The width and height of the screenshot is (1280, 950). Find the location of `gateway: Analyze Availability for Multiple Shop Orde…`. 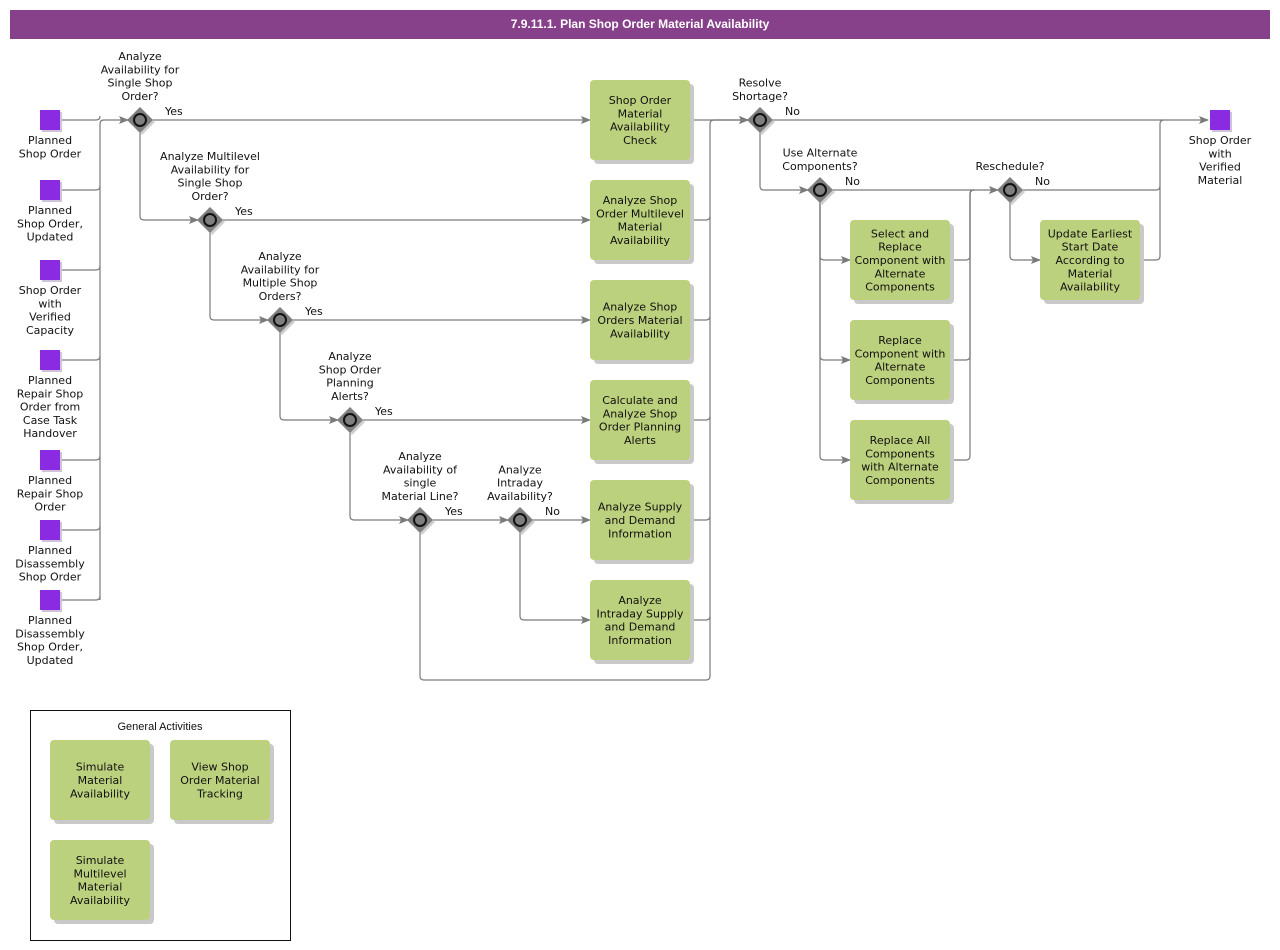

gateway: Analyze Availability for Multiple Shop Orde… is located at coordinates (282, 292).